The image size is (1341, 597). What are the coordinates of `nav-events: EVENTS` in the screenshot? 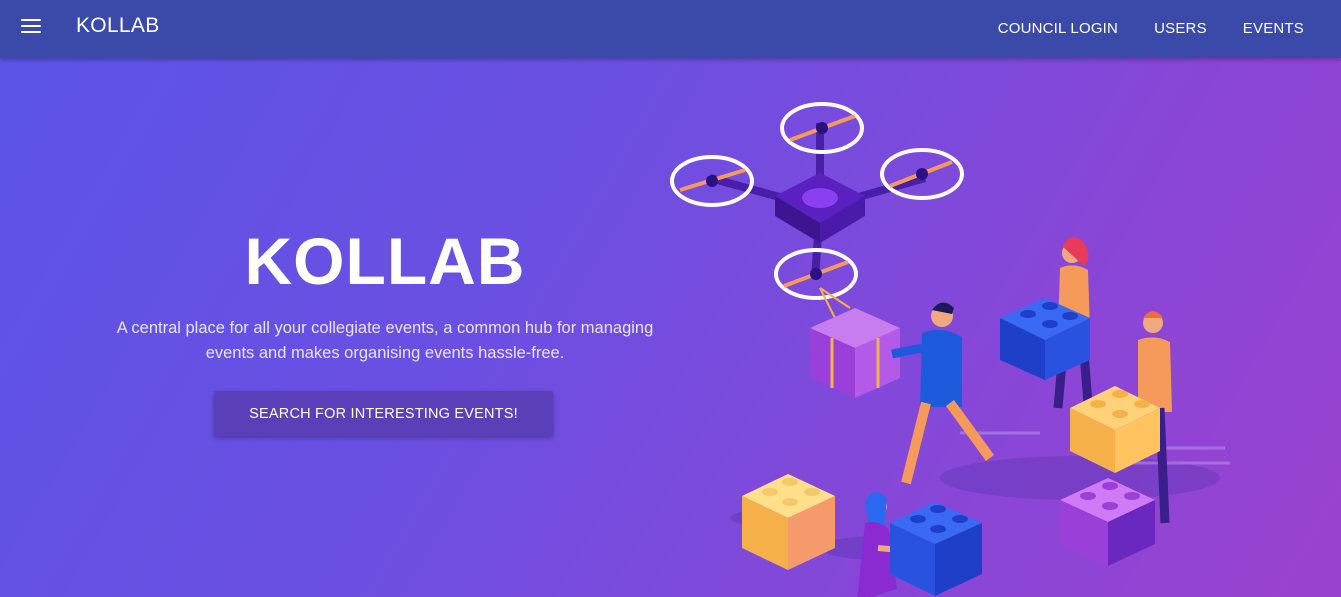 It's located at (1283, 29).